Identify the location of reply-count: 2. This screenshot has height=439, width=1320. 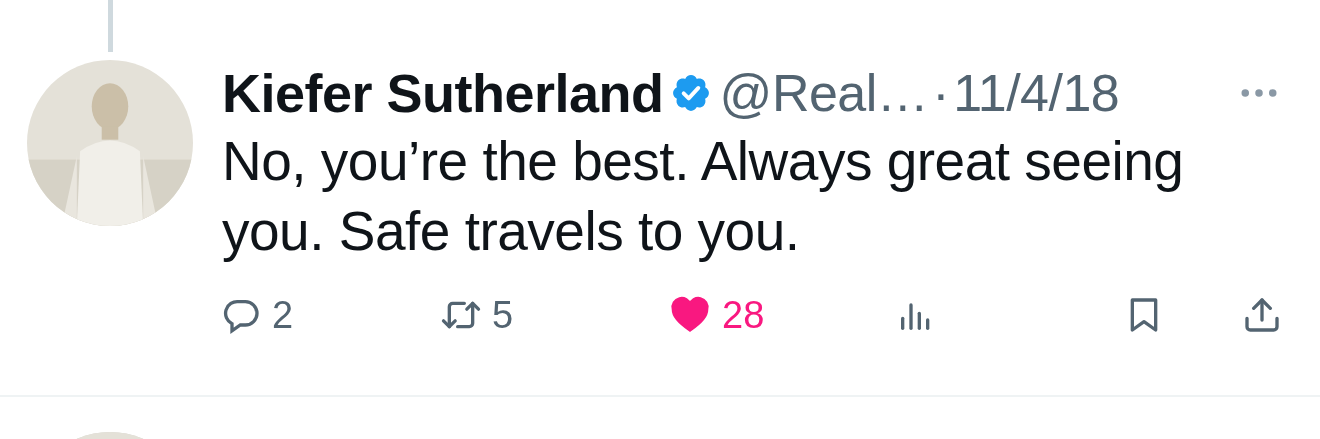
(283, 315).